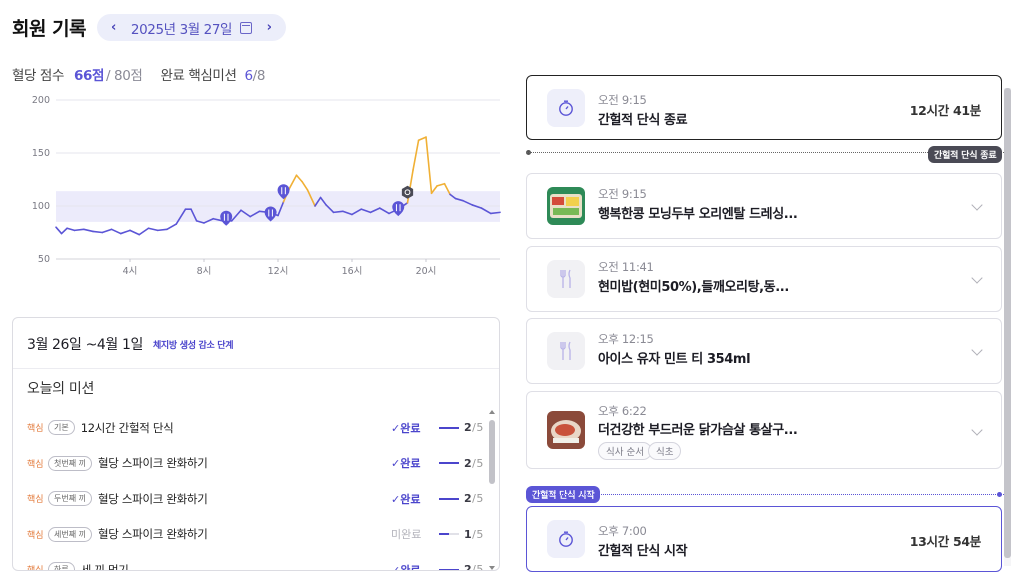  Describe the element at coordinates (278, 271) in the screenshot. I see `x-tick-label: 12시` at that location.